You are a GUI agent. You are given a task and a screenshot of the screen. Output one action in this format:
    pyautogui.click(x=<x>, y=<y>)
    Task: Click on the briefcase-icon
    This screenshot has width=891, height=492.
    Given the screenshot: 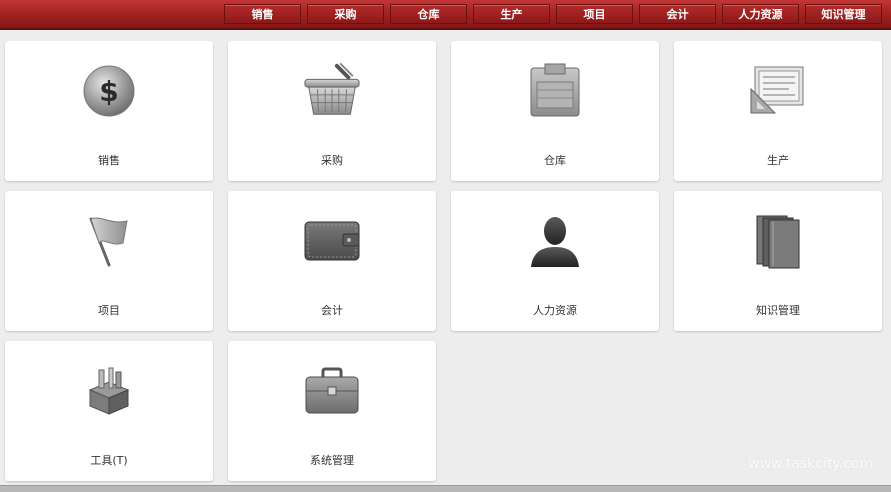 What is the action you would take?
    pyautogui.click(x=332, y=391)
    